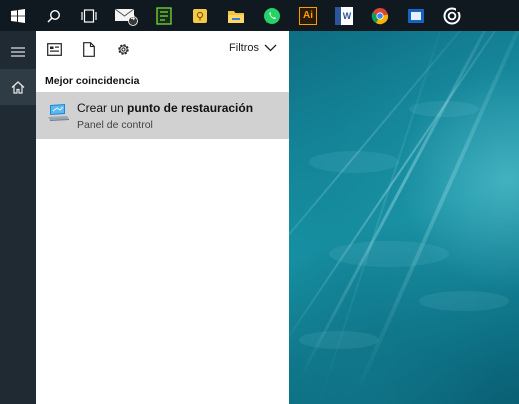 This screenshot has width=519, height=404. Describe the element at coordinates (347, 15) in the screenshot. I see `word-label: W` at that location.